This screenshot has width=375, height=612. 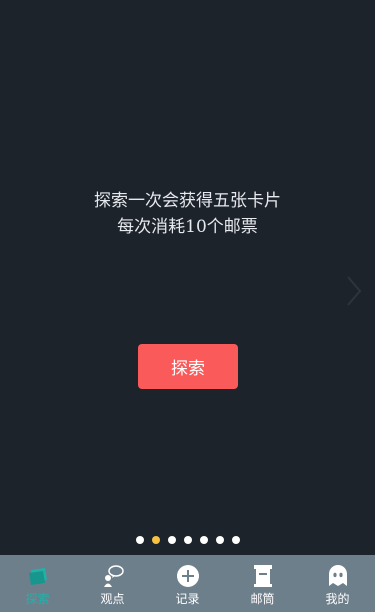 I want to click on tab-opinion: 观点, so click(x=112, y=583).